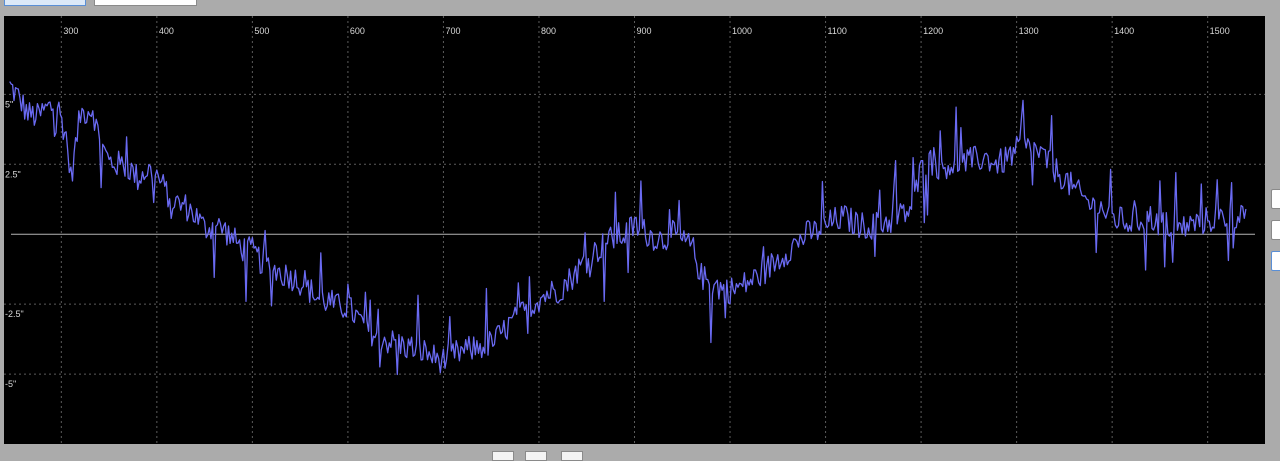  I want to click on y-tick-label: 5", so click(9, 104).